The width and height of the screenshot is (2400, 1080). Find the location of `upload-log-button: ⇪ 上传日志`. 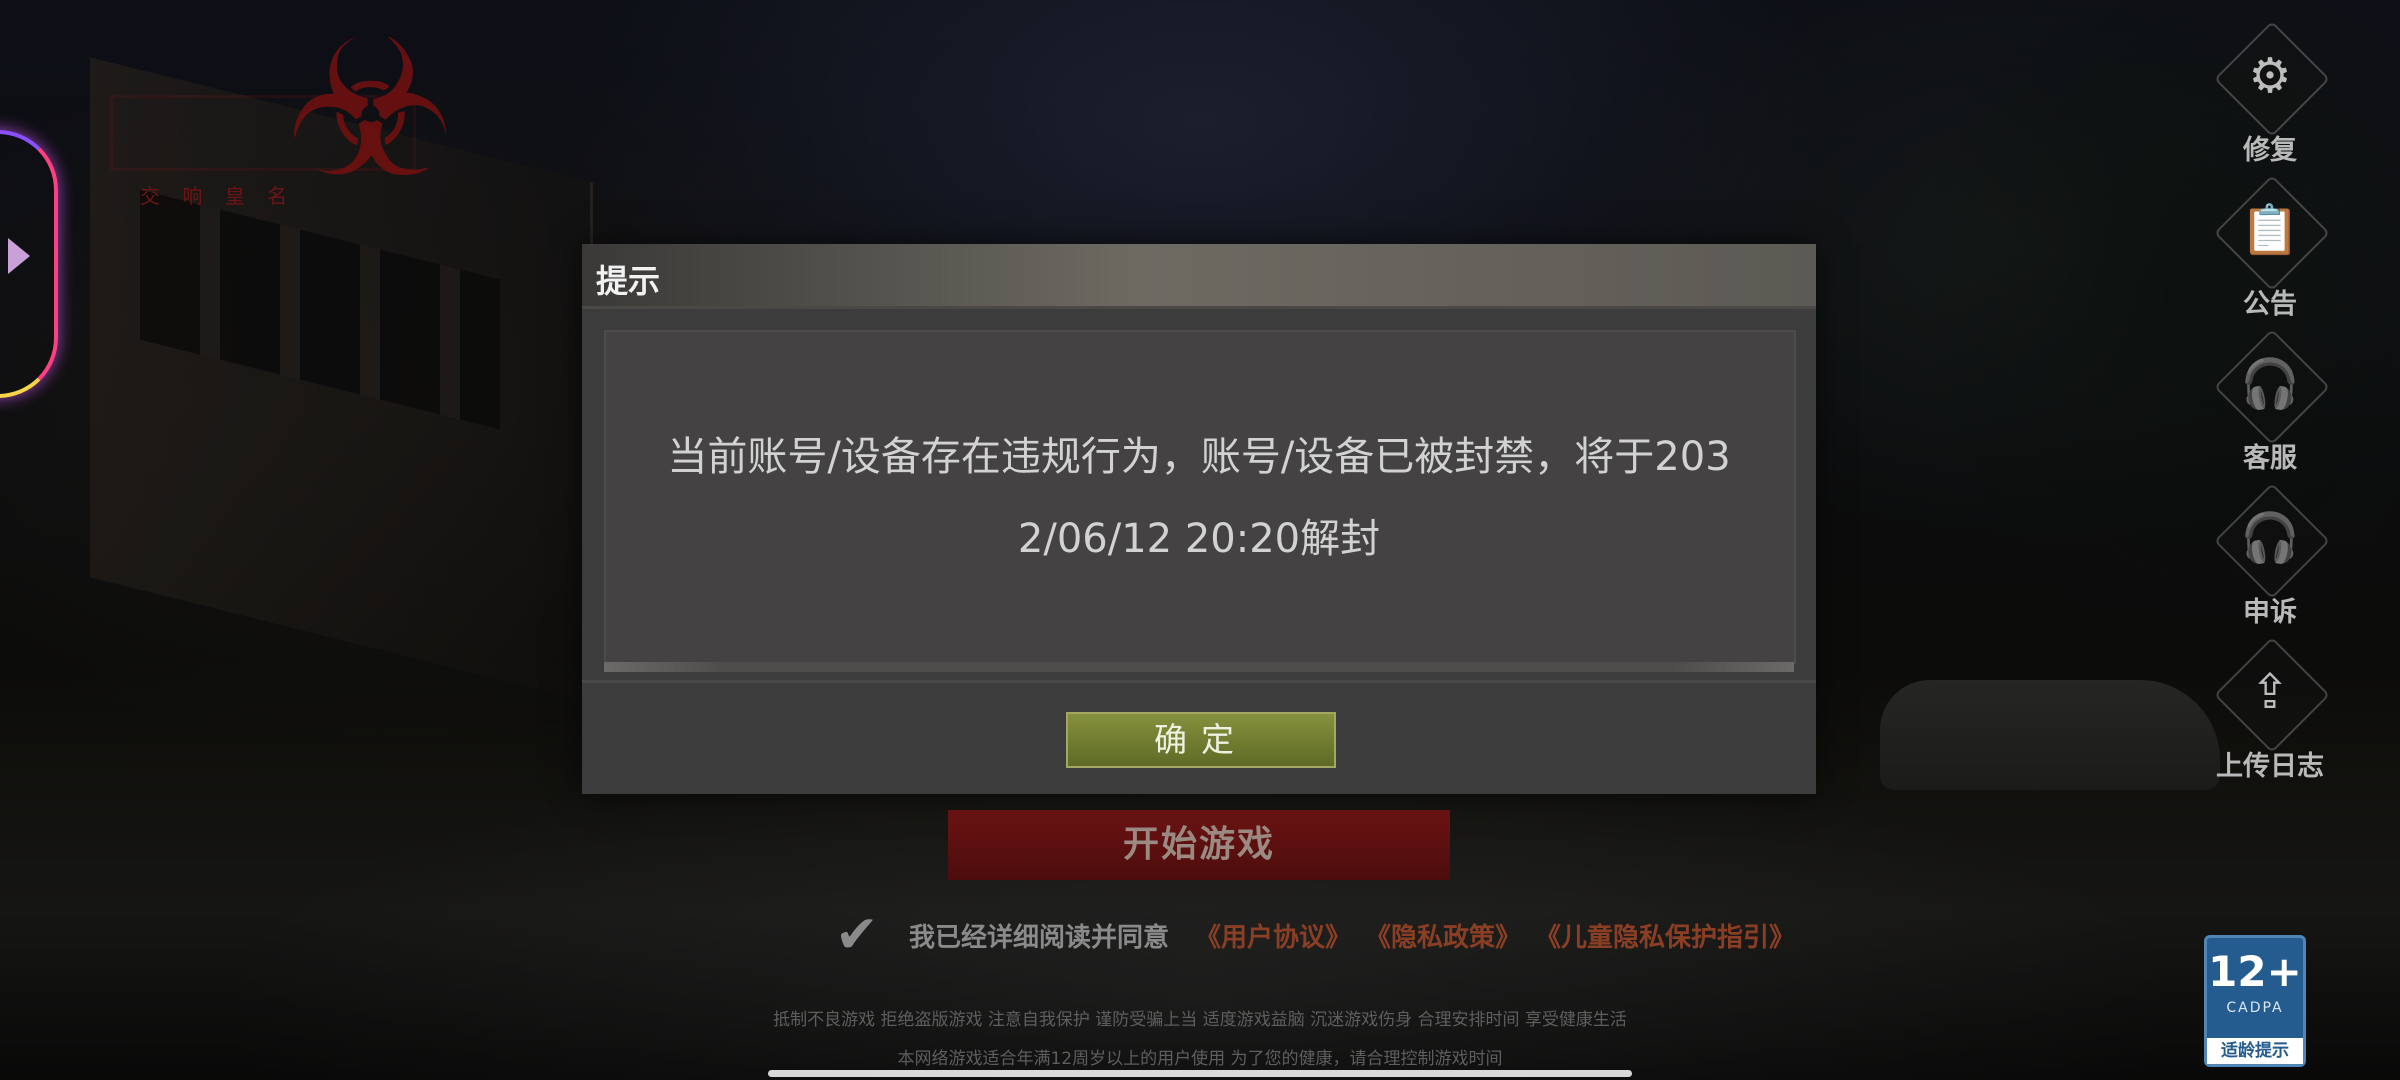

upload-log-button: ⇪ 上传日志 is located at coordinates (2270, 713).